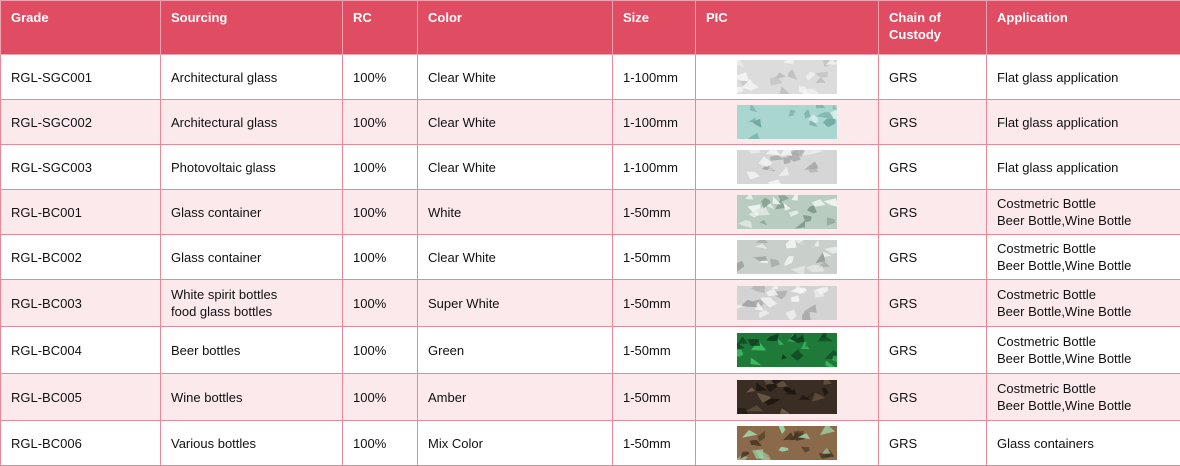 Image resolution: width=1180 pixels, height=466 pixels. I want to click on grade-cell: RGL-BC003, so click(81, 303).